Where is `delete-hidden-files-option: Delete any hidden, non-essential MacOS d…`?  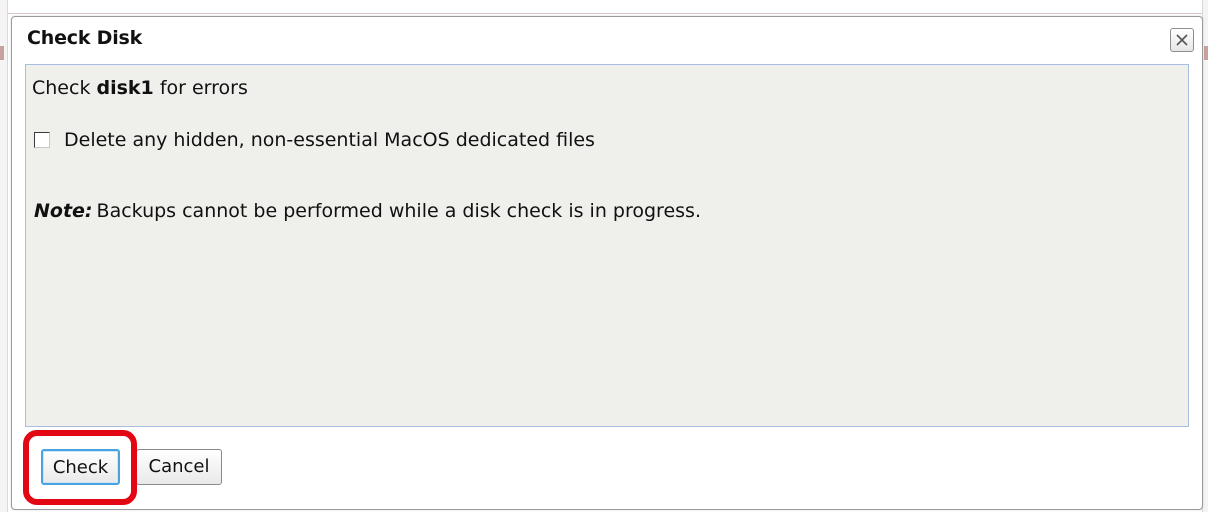
delete-hidden-files-option: Delete any hidden, non-essential MacOS d… is located at coordinates (314, 140).